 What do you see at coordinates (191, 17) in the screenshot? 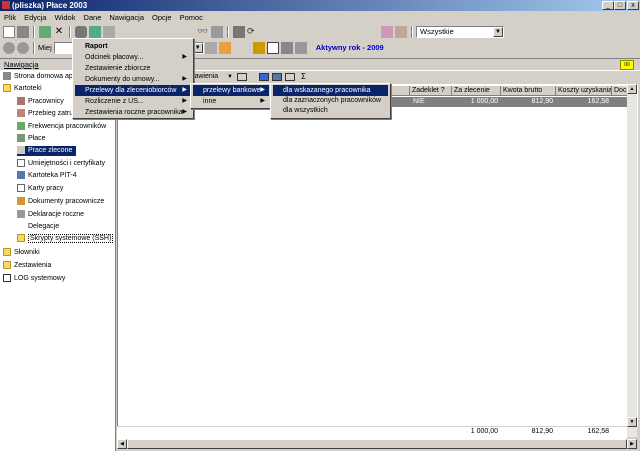
I see `menu-pomoc: Pomoc` at bounding box center [191, 17].